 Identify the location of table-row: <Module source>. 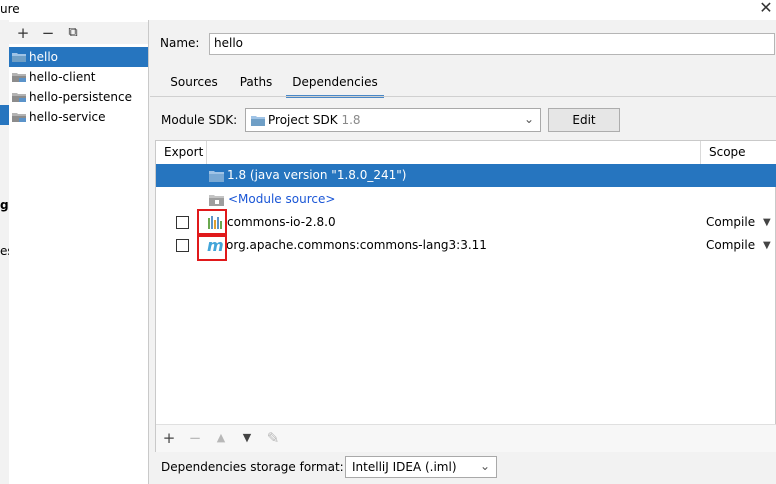
(466, 199).